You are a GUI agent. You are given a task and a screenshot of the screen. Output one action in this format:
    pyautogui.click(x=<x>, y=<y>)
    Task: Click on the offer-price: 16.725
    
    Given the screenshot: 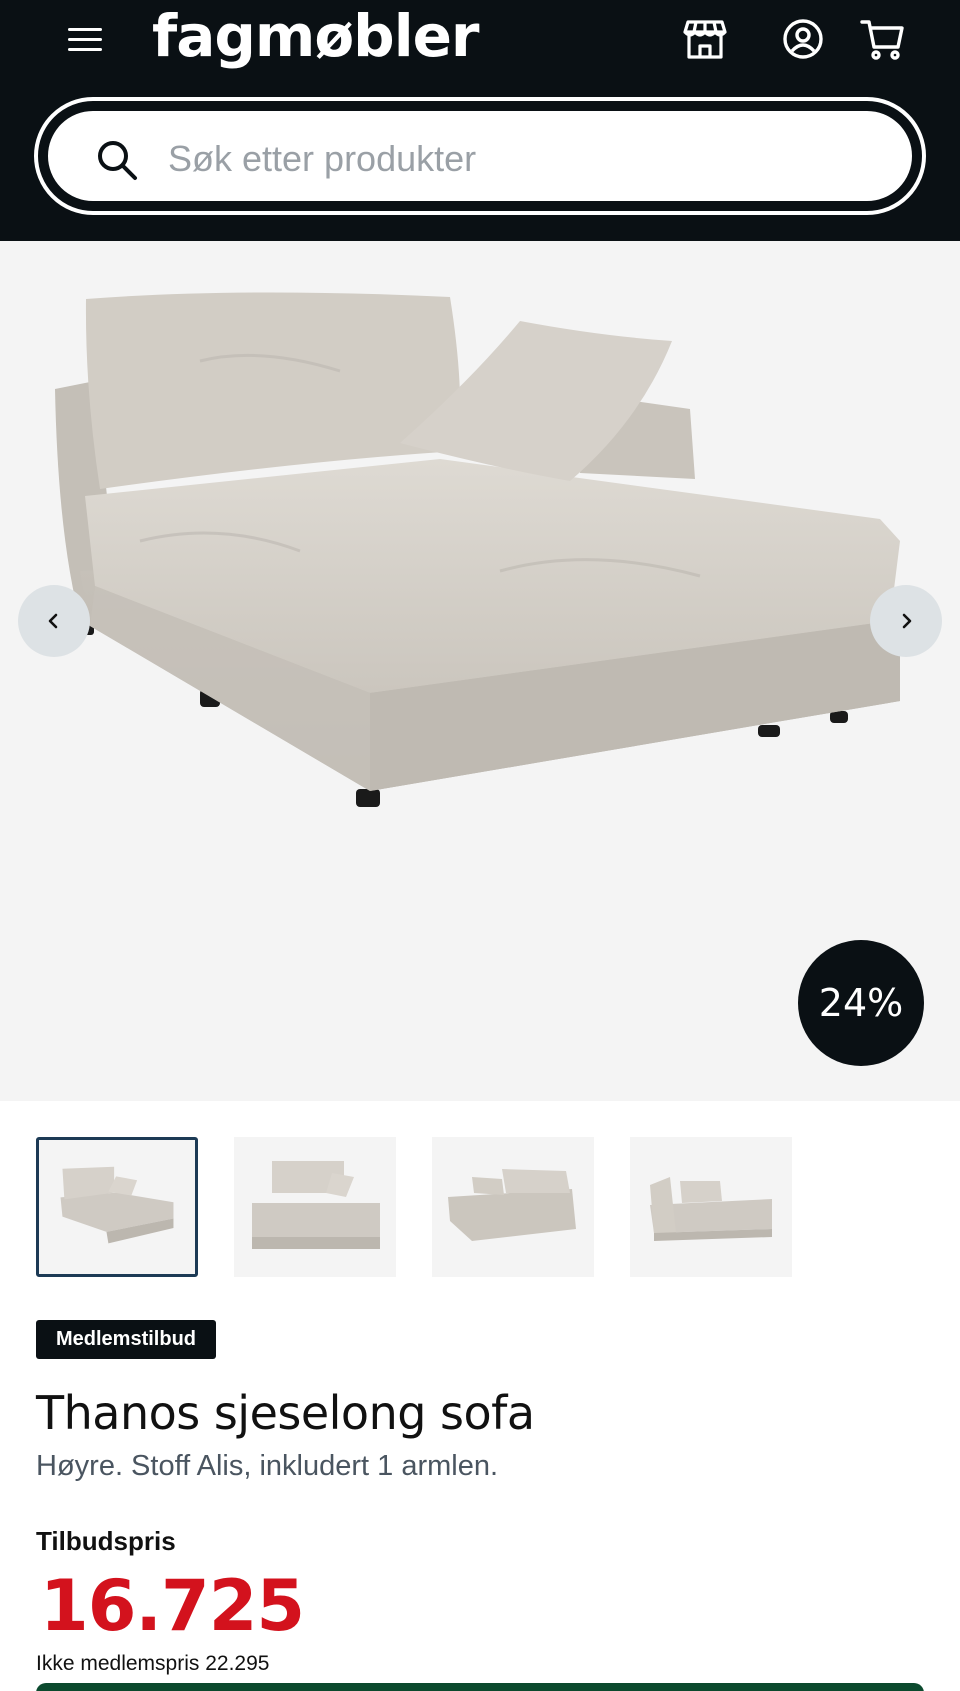 What is the action you would take?
    pyautogui.click(x=172, y=1606)
    